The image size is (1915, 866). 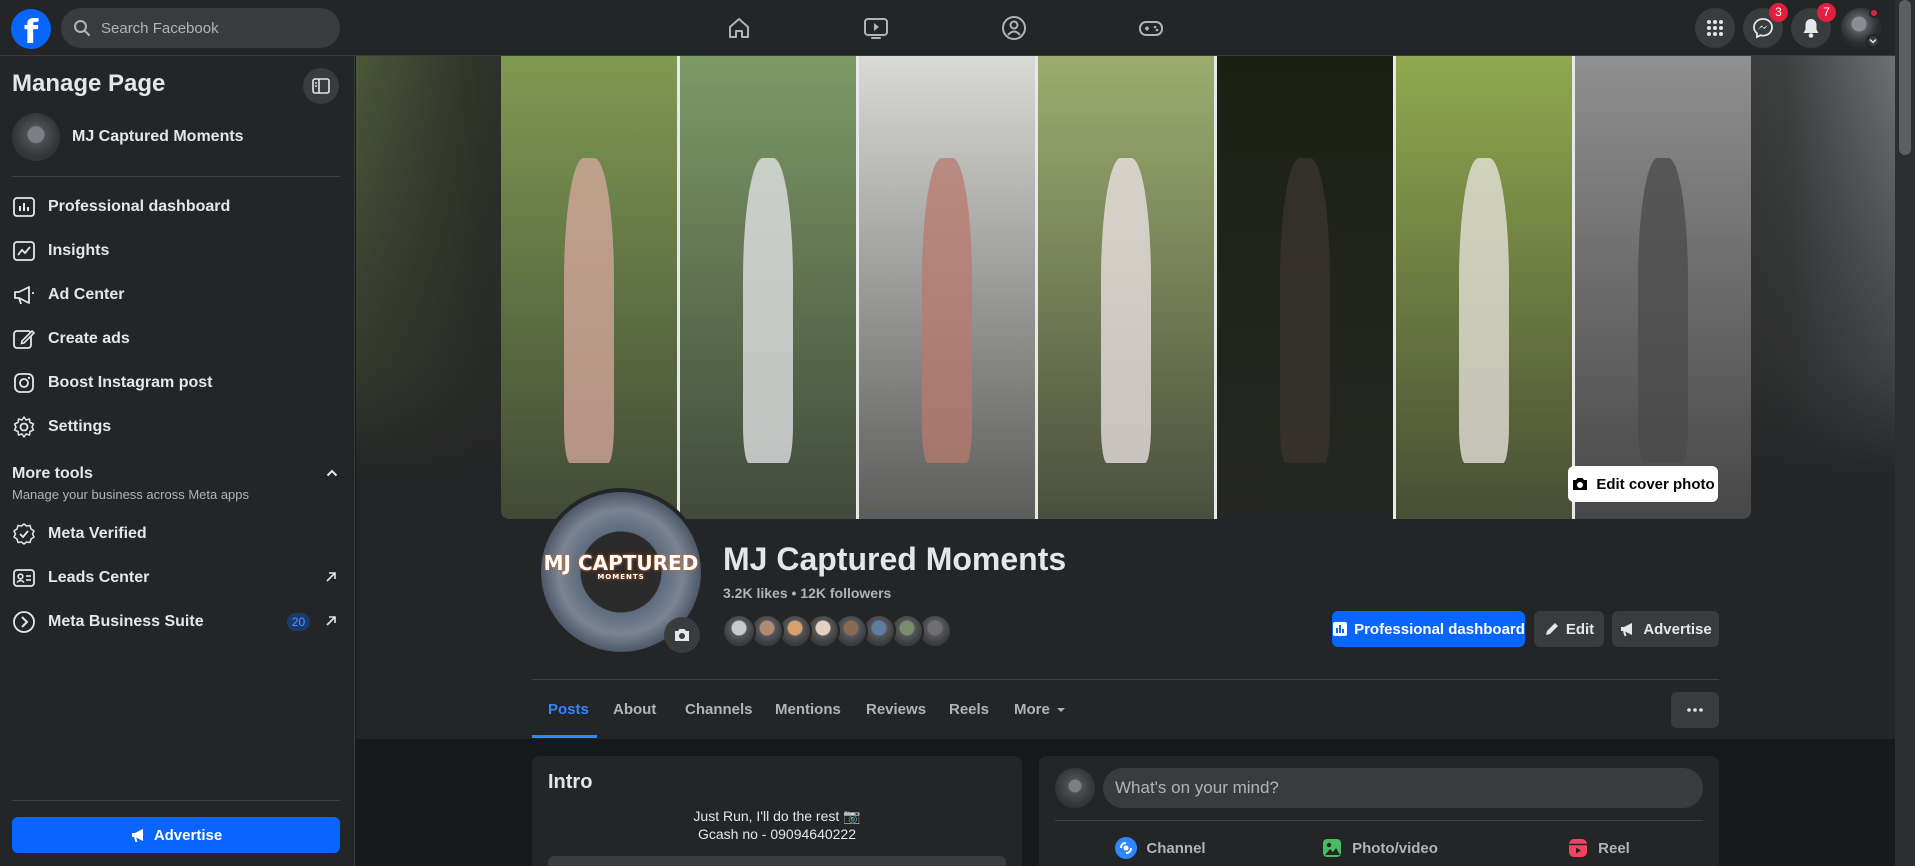 I want to click on camera-icon, so click(x=1580, y=484).